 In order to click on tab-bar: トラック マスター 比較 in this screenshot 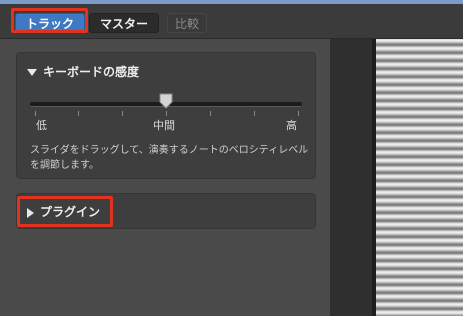, I will do `click(231, 21)`.